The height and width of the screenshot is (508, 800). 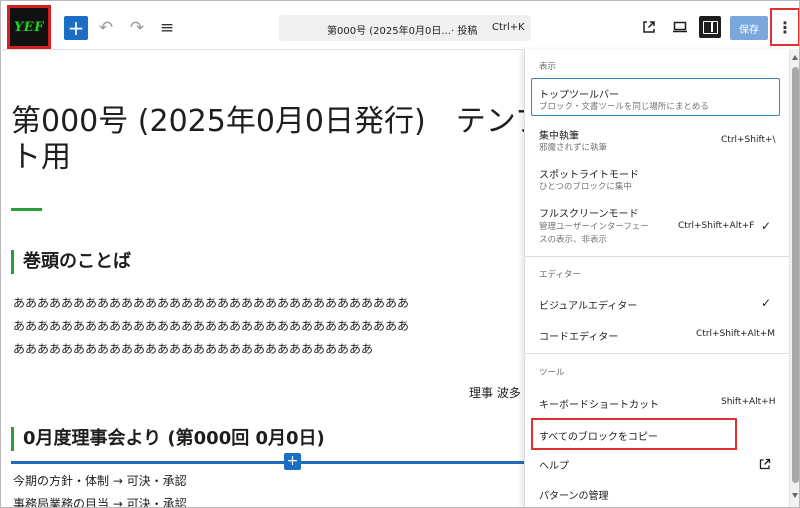 I want to click on menu-item-manage-patterns: パターンの管理, so click(x=574, y=494).